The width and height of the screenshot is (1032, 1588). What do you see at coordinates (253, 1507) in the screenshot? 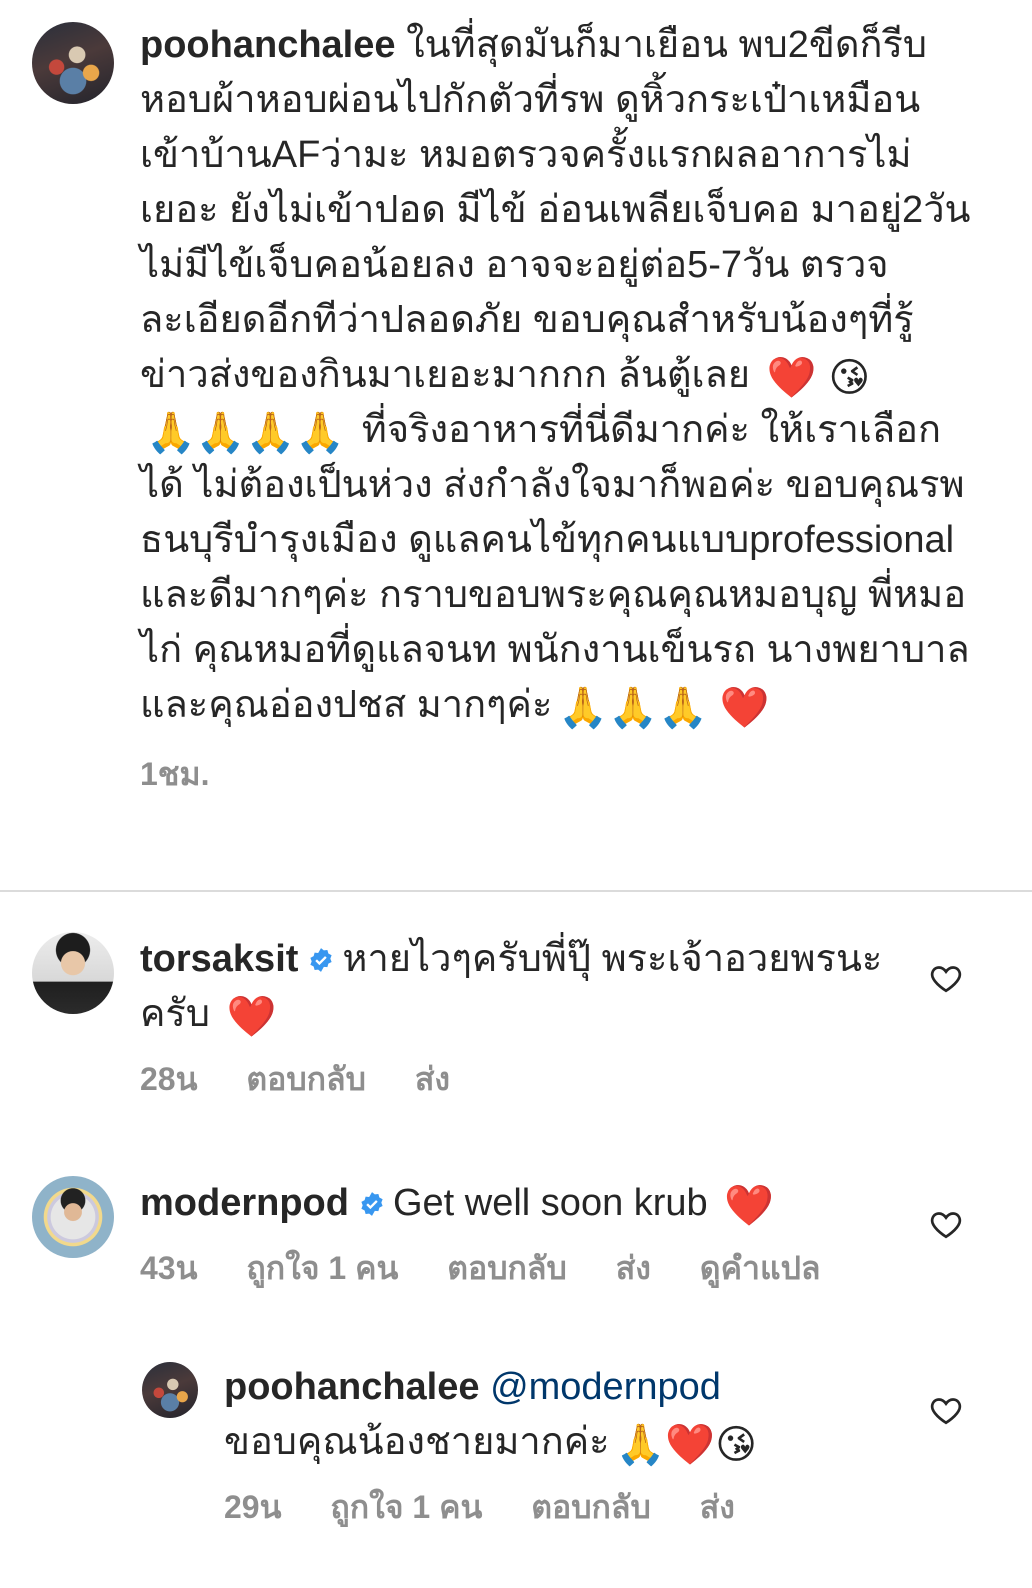
I see `comment-time: 29น` at bounding box center [253, 1507].